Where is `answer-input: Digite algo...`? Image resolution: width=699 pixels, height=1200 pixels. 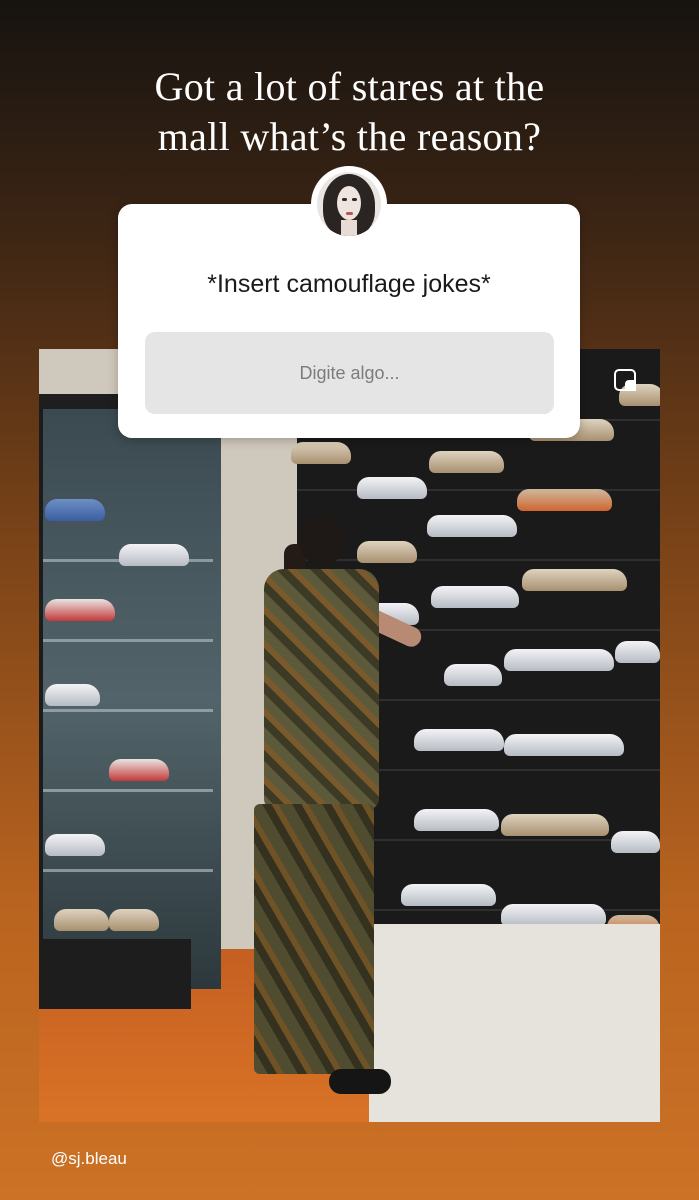 answer-input: Digite algo... is located at coordinates (349, 373).